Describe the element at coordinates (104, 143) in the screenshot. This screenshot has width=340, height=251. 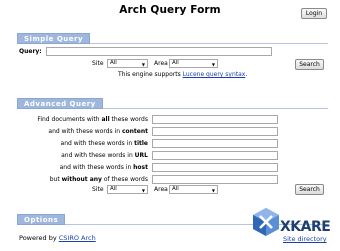
I see `advanced-row-label: and with these words in title` at that location.